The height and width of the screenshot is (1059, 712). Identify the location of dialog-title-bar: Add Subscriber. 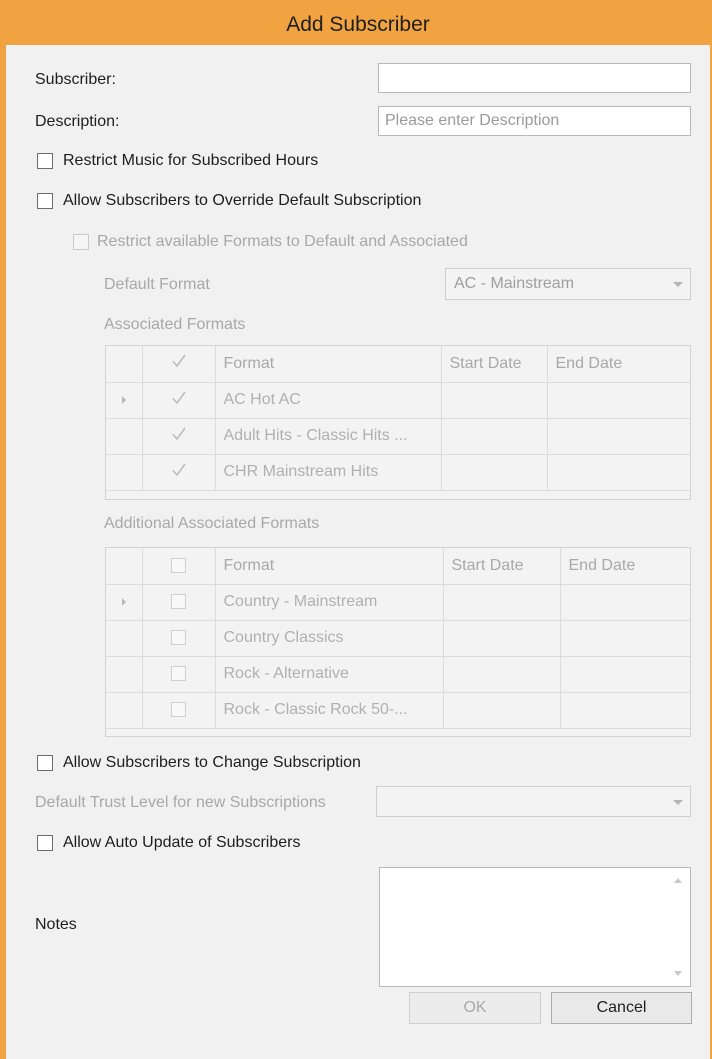
(358, 25).